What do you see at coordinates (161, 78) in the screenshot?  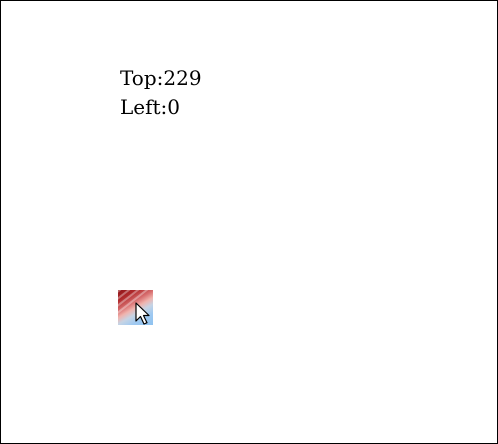 I see `top-readout: Top:229` at bounding box center [161, 78].